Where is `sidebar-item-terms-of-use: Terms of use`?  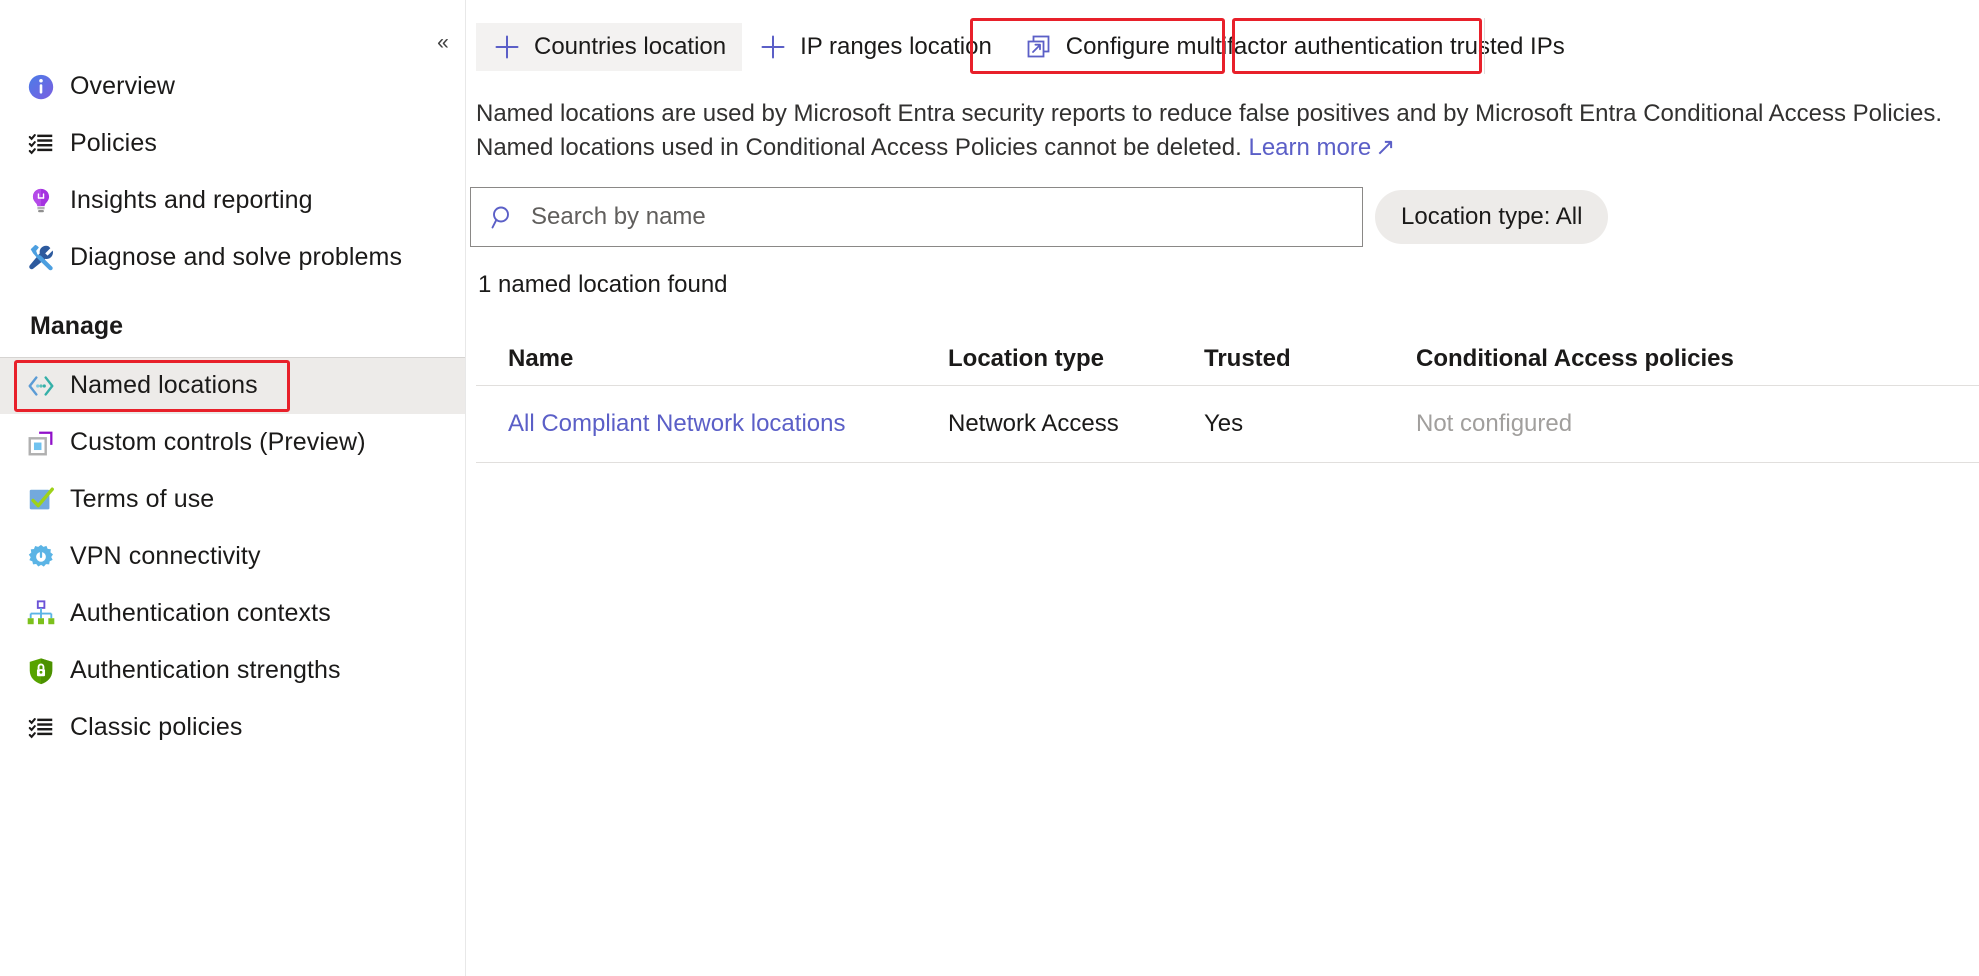 sidebar-item-terms-of-use: Terms of use is located at coordinates (232, 499).